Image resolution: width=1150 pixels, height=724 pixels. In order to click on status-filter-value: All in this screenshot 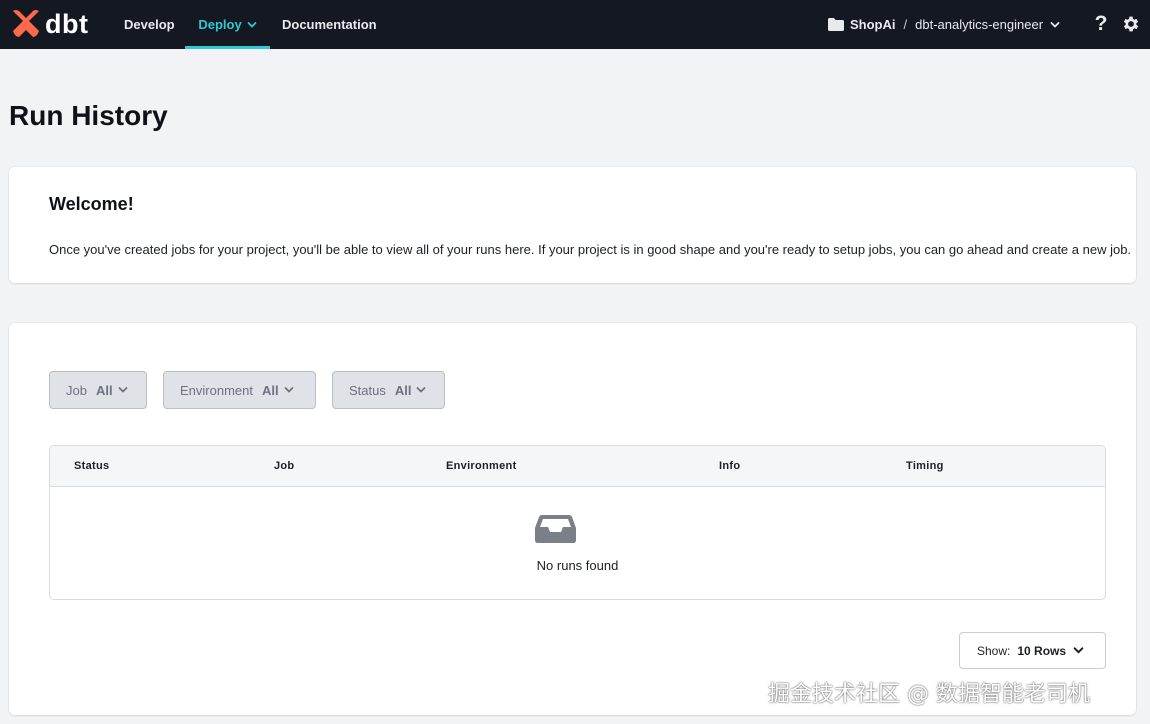, I will do `click(403, 390)`.